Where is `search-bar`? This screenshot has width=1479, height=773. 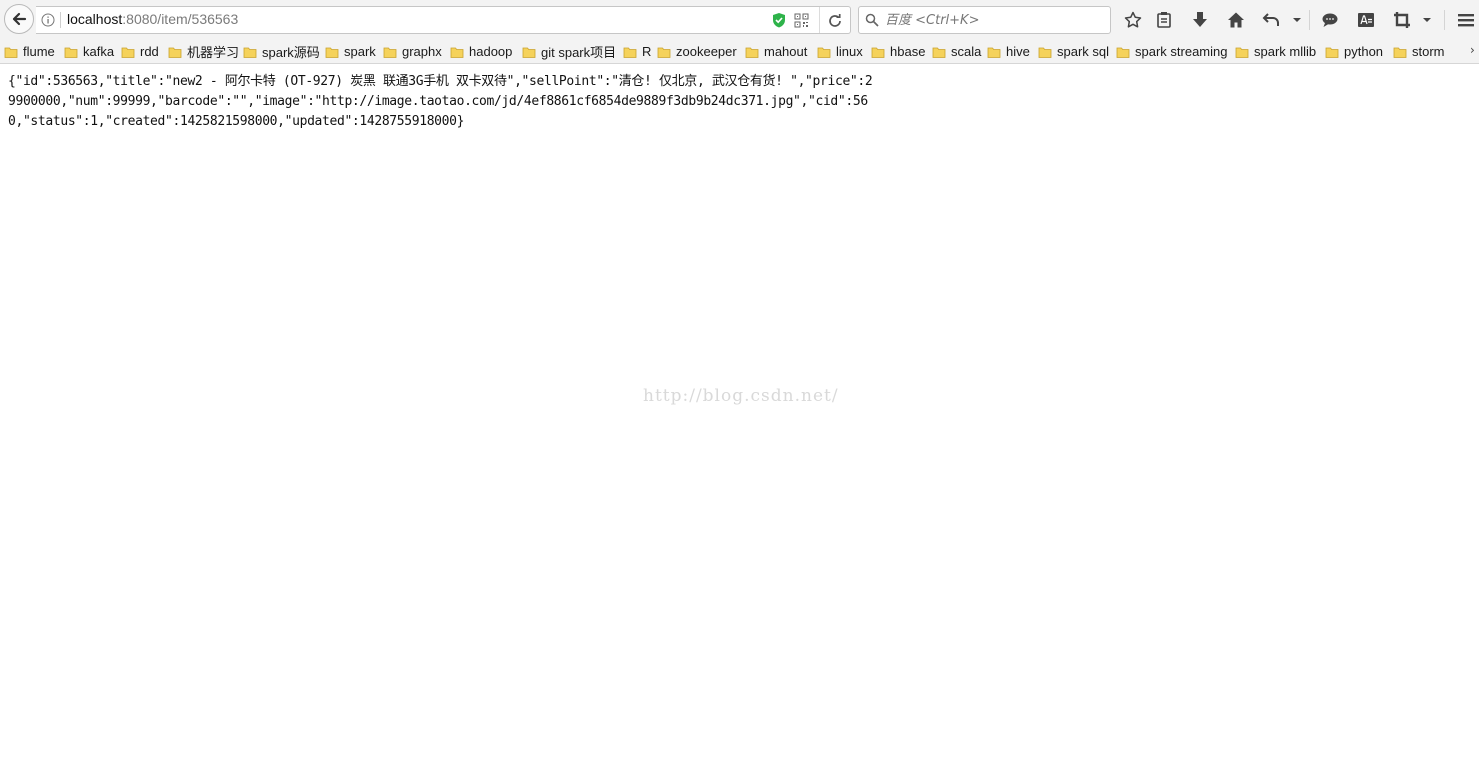
search-bar is located at coordinates (984, 20).